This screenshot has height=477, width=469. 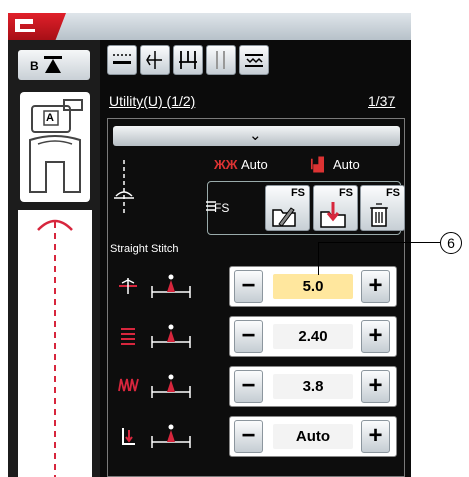 I want to click on needle-plate-icon, so click(x=188, y=60).